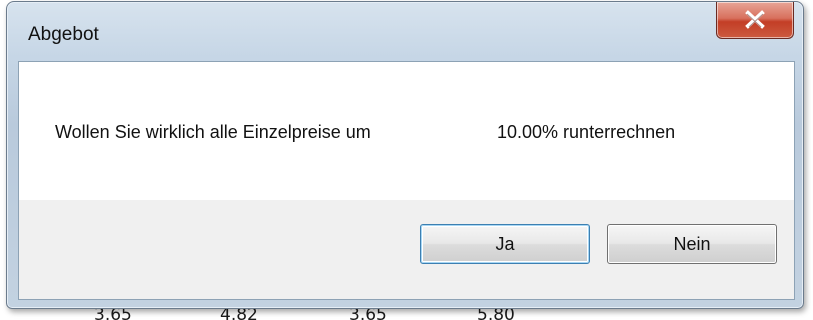 Image resolution: width=813 pixels, height=320 pixels. What do you see at coordinates (505, 244) in the screenshot?
I see `yes-button: Ja` at bounding box center [505, 244].